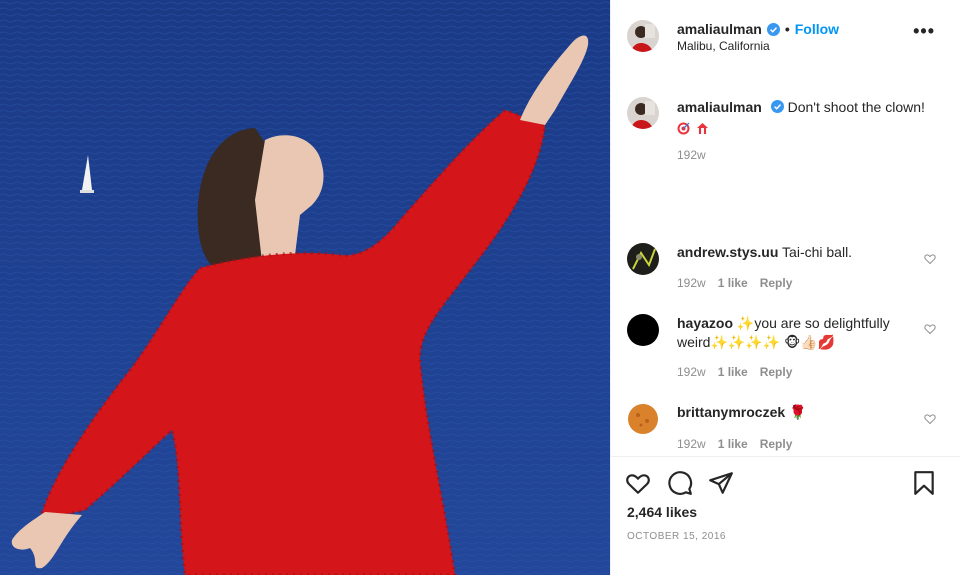 This screenshot has height=575, width=960. I want to click on author-avatar-image, so click(643, 36).